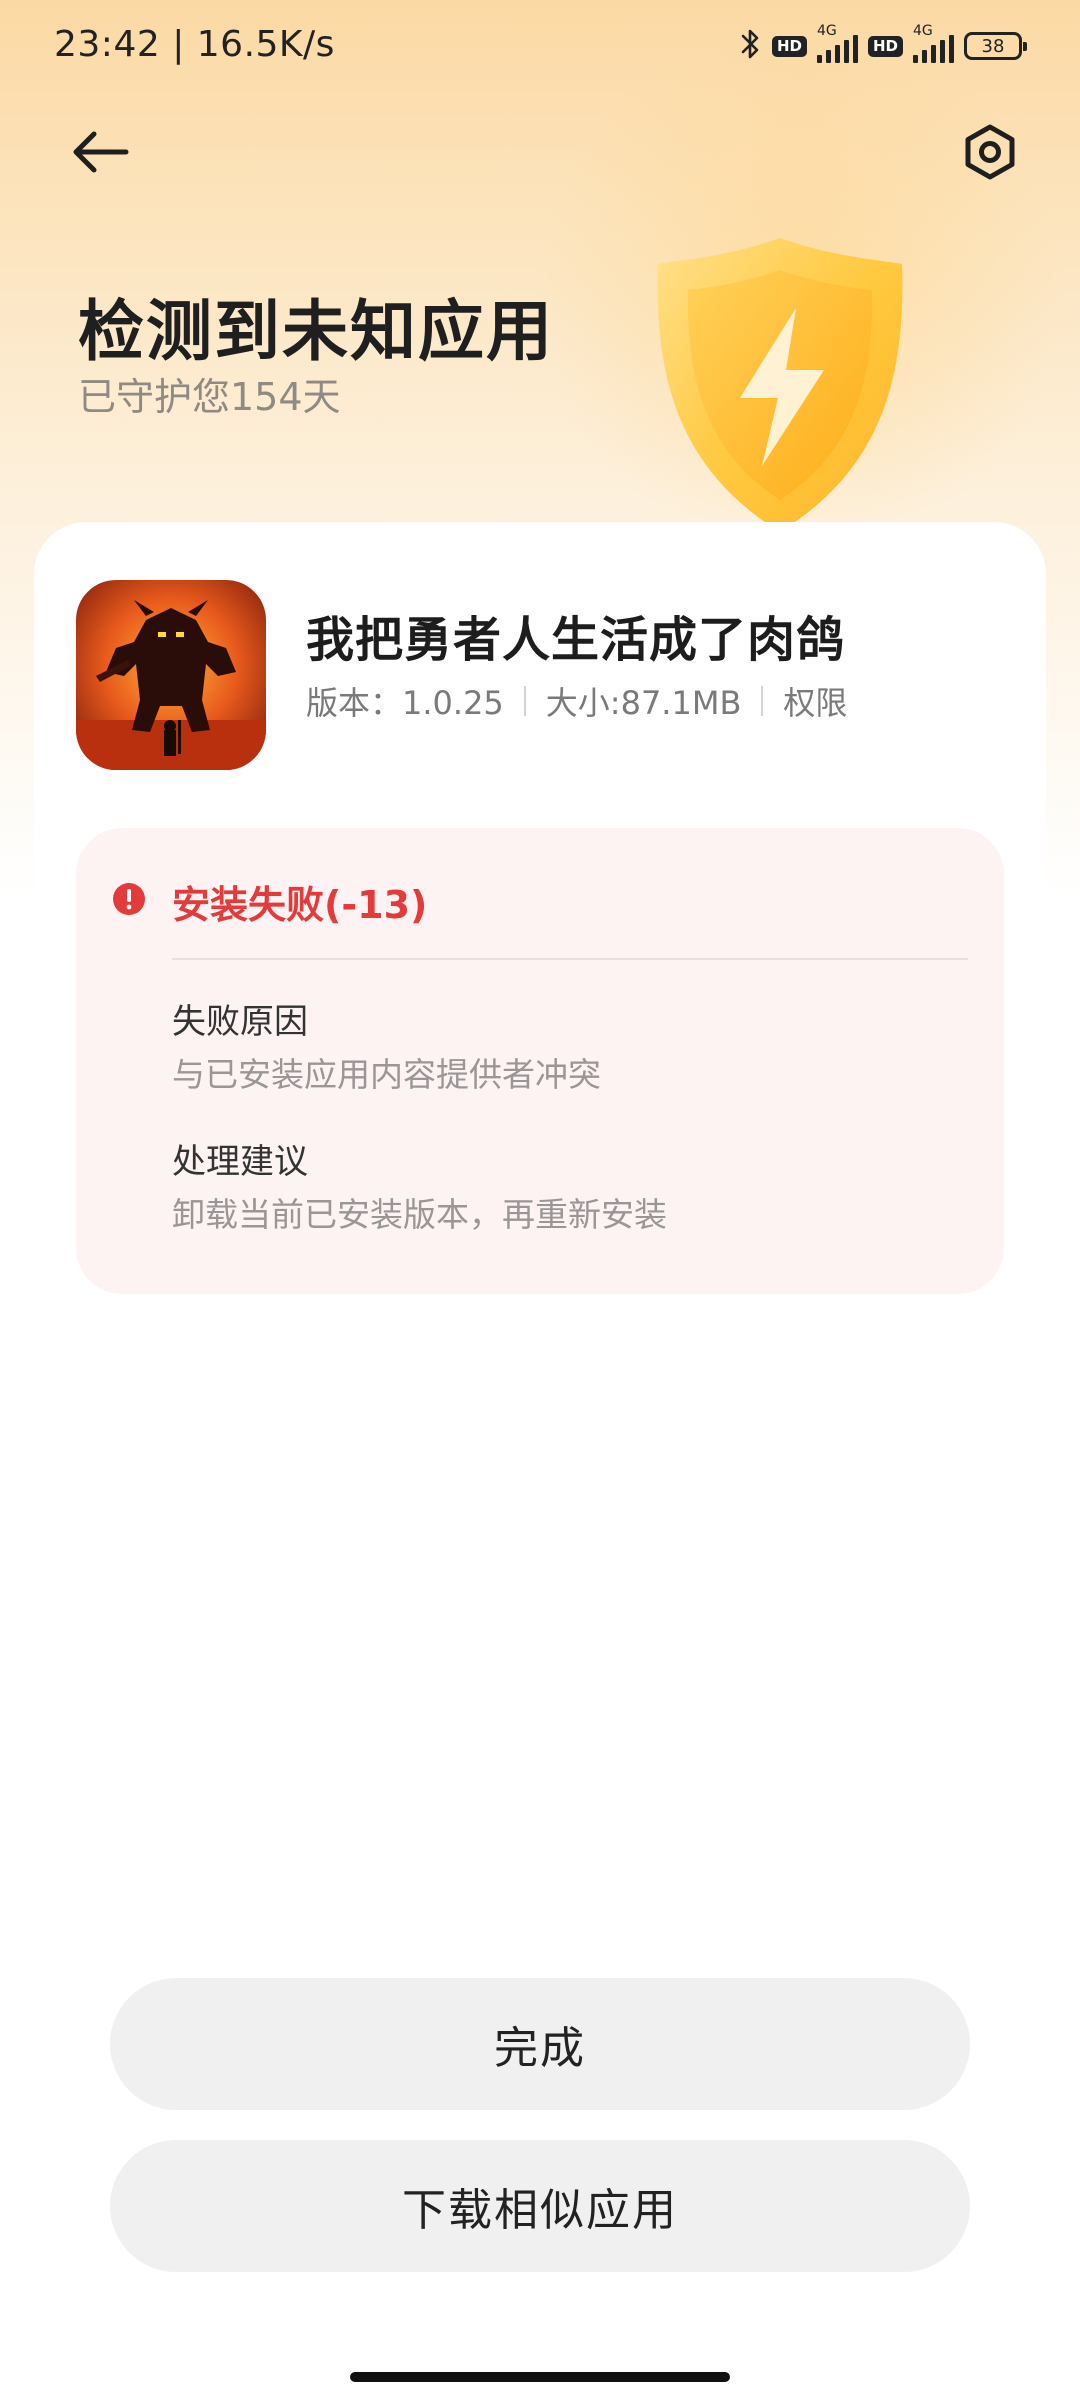  I want to click on page-subtitle: 已守护您154天, so click(209, 397).